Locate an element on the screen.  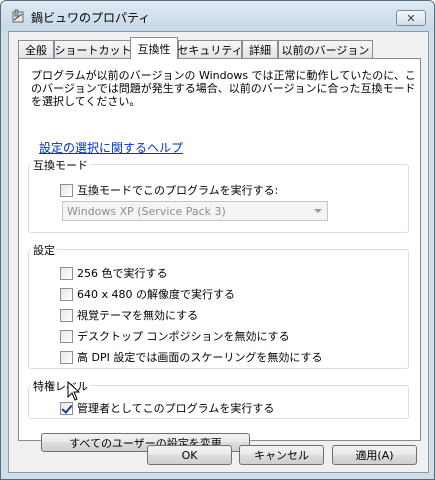
setting-disable-dpi-scaling-row: 高 DPI 設定では画面のスケーリングを無効にする is located at coordinates (191, 357).